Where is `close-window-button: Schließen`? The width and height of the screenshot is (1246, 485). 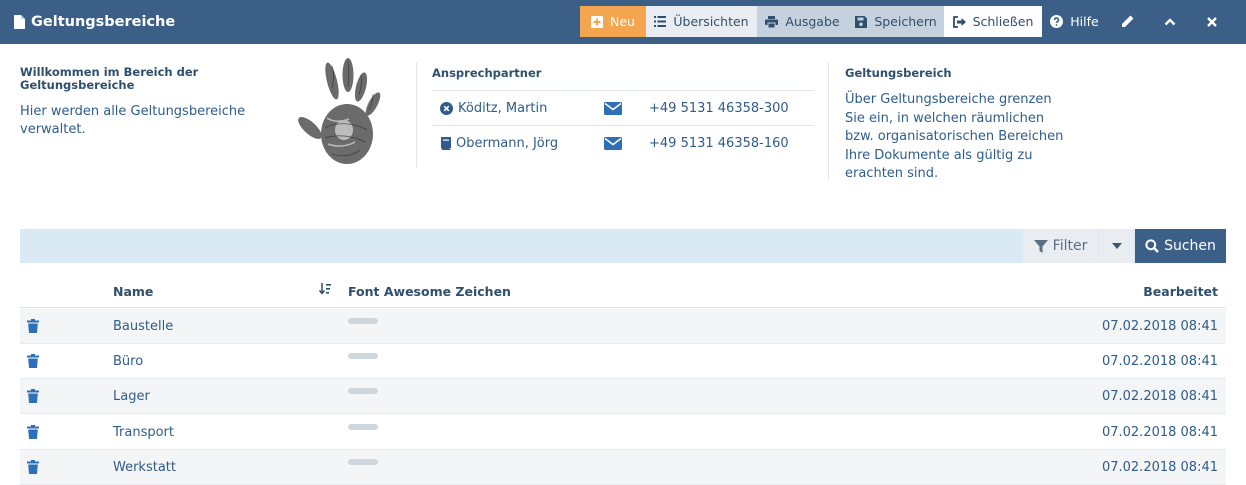 close-window-button: Schließen is located at coordinates (993, 21).